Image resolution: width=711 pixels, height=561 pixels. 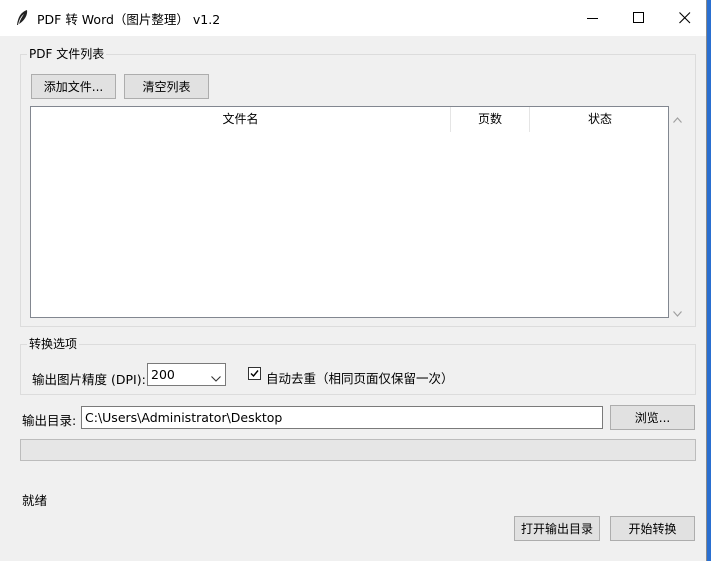 What do you see at coordinates (557, 528) in the screenshot?
I see `open-output-dir-button: 打开输出目录` at bounding box center [557, 528].